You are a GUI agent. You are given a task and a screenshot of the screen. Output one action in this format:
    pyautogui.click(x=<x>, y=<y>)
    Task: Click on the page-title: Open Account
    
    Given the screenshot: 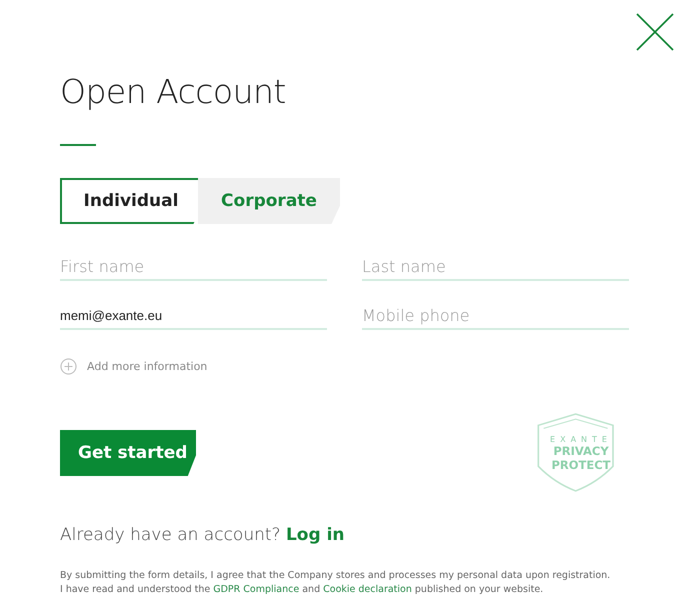 What is the action you would take?
    pyautogui.click(x=173, y=91)
    